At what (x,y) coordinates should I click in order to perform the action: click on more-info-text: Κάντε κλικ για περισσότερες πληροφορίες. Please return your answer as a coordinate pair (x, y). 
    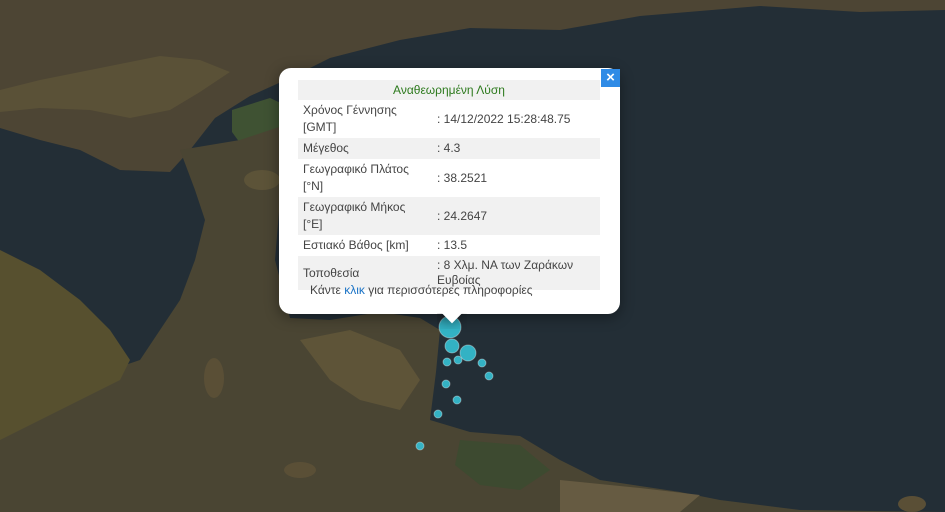
    Looking at the image, I should click on (421, 290).